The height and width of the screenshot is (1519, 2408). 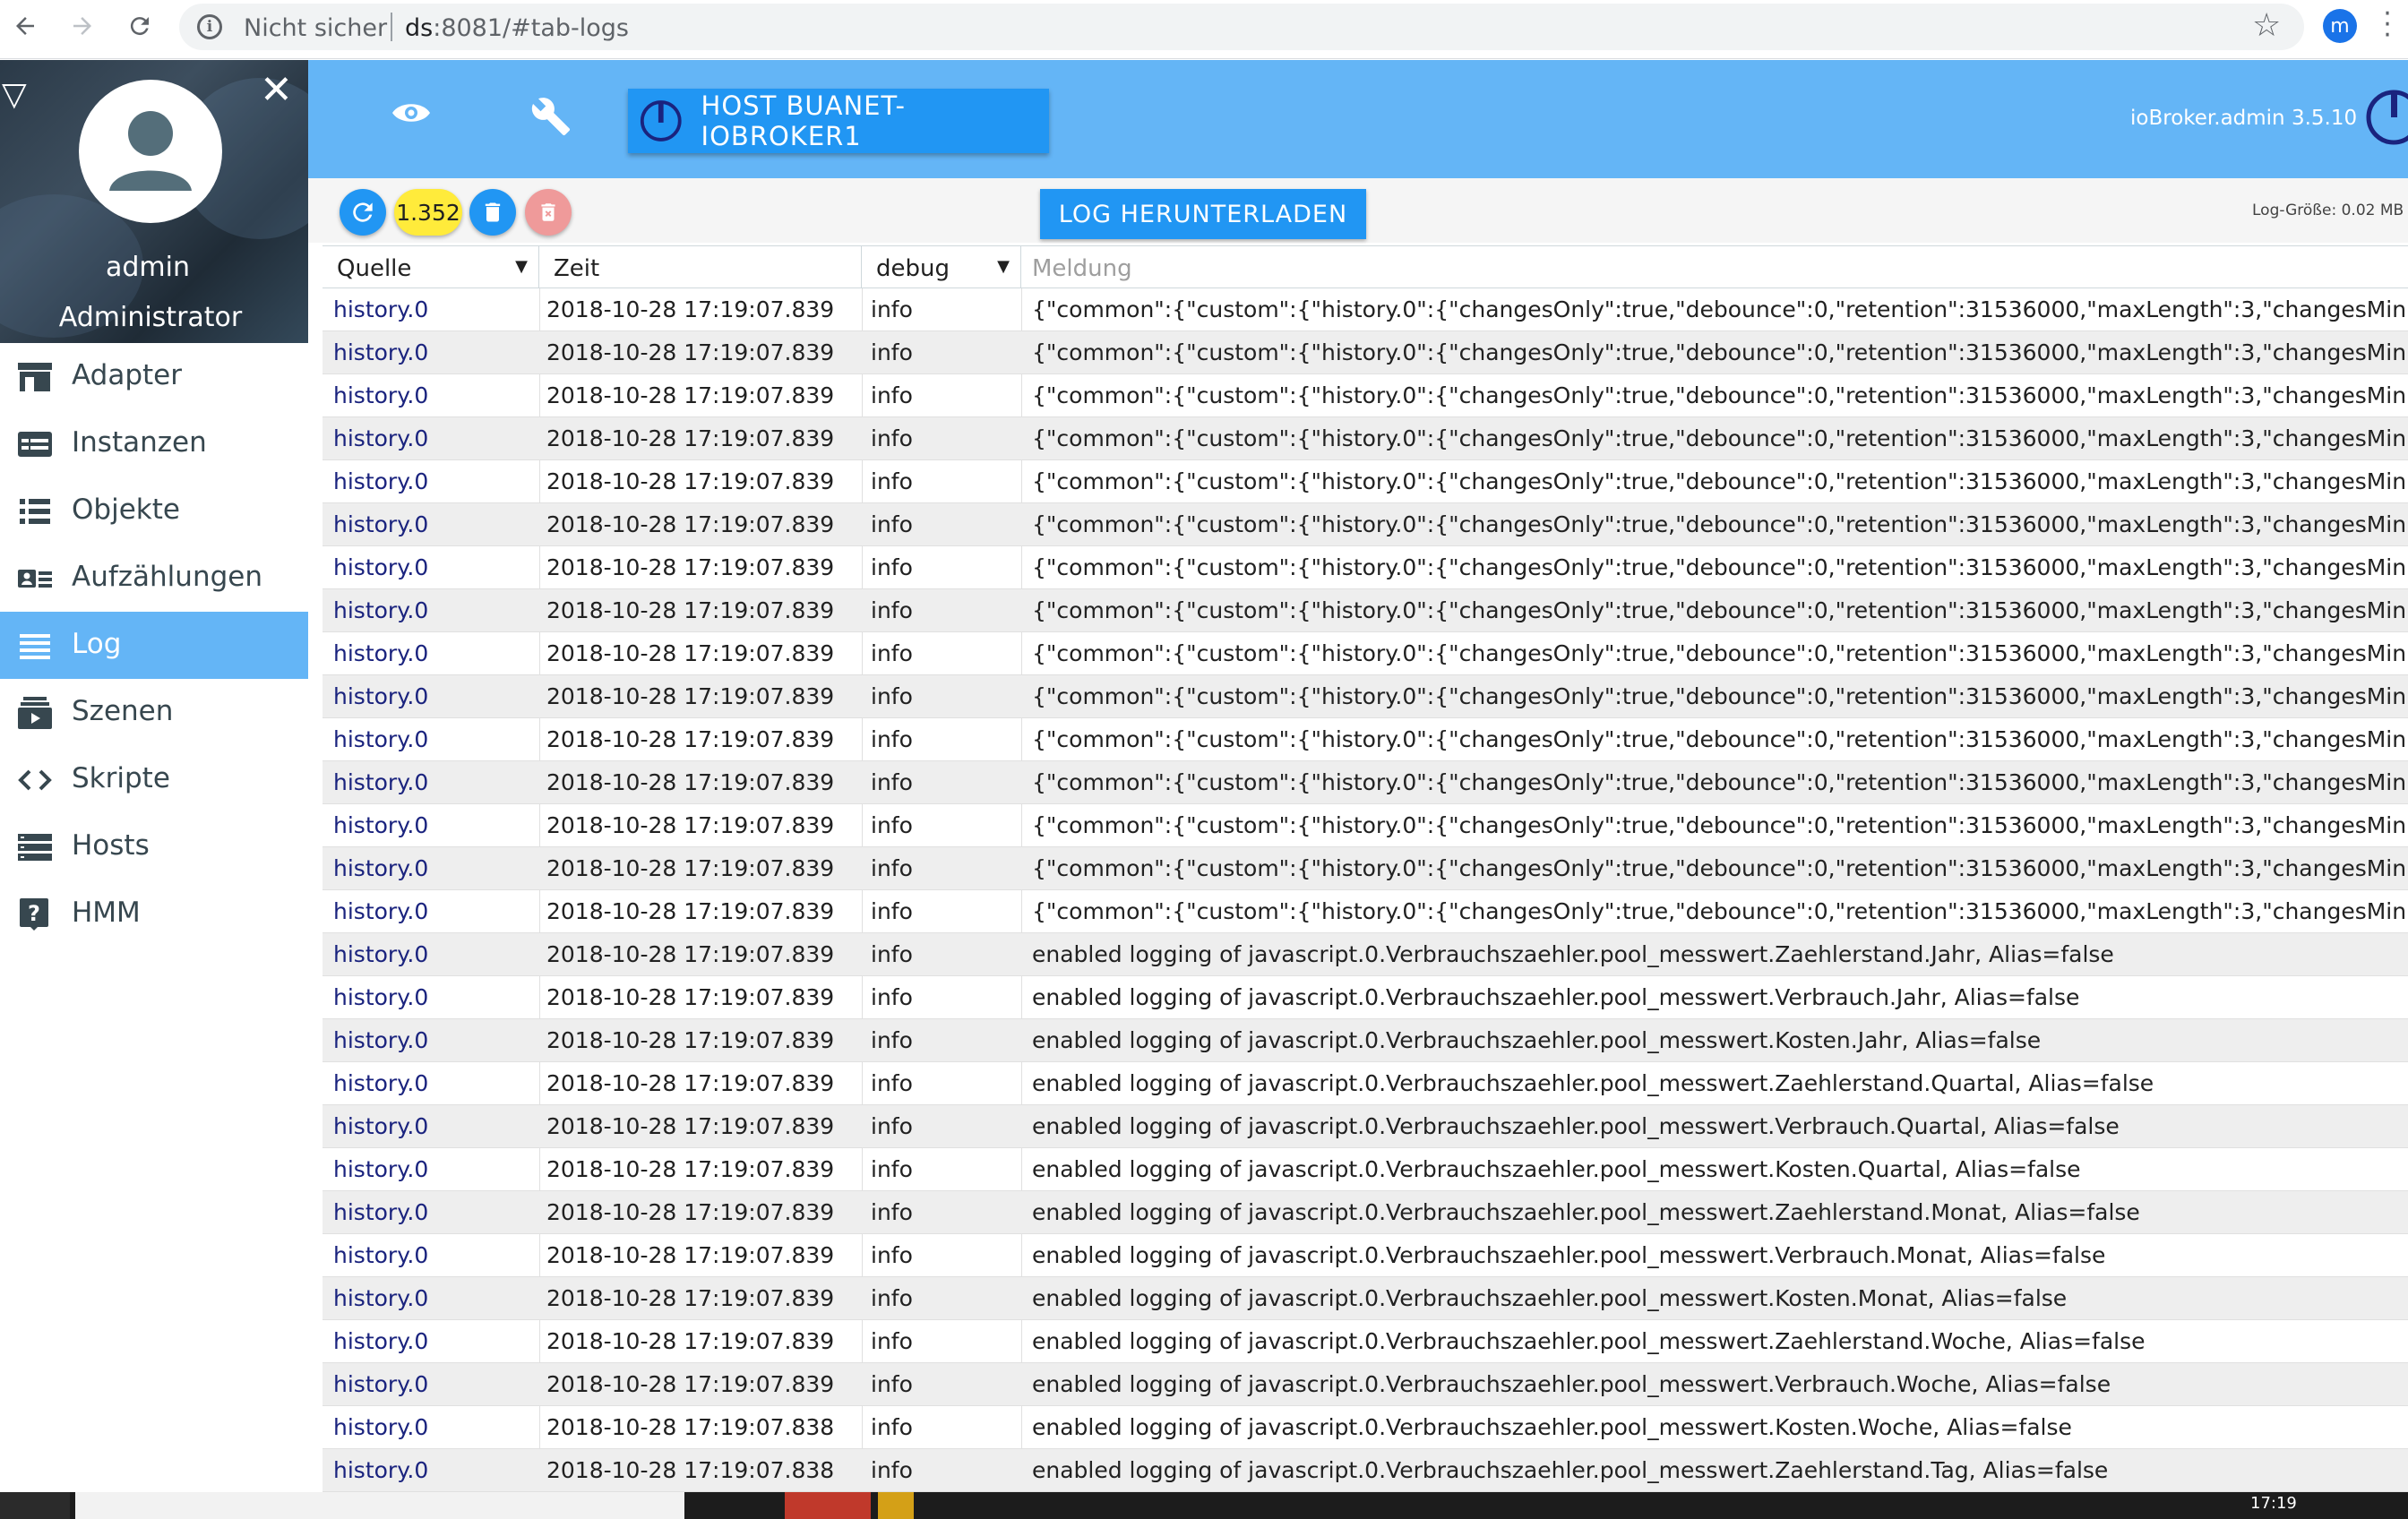 What do you see at coordinates (140, 26) in the screenshot?
I see `reload-icon` at bounding box center [140, 26].